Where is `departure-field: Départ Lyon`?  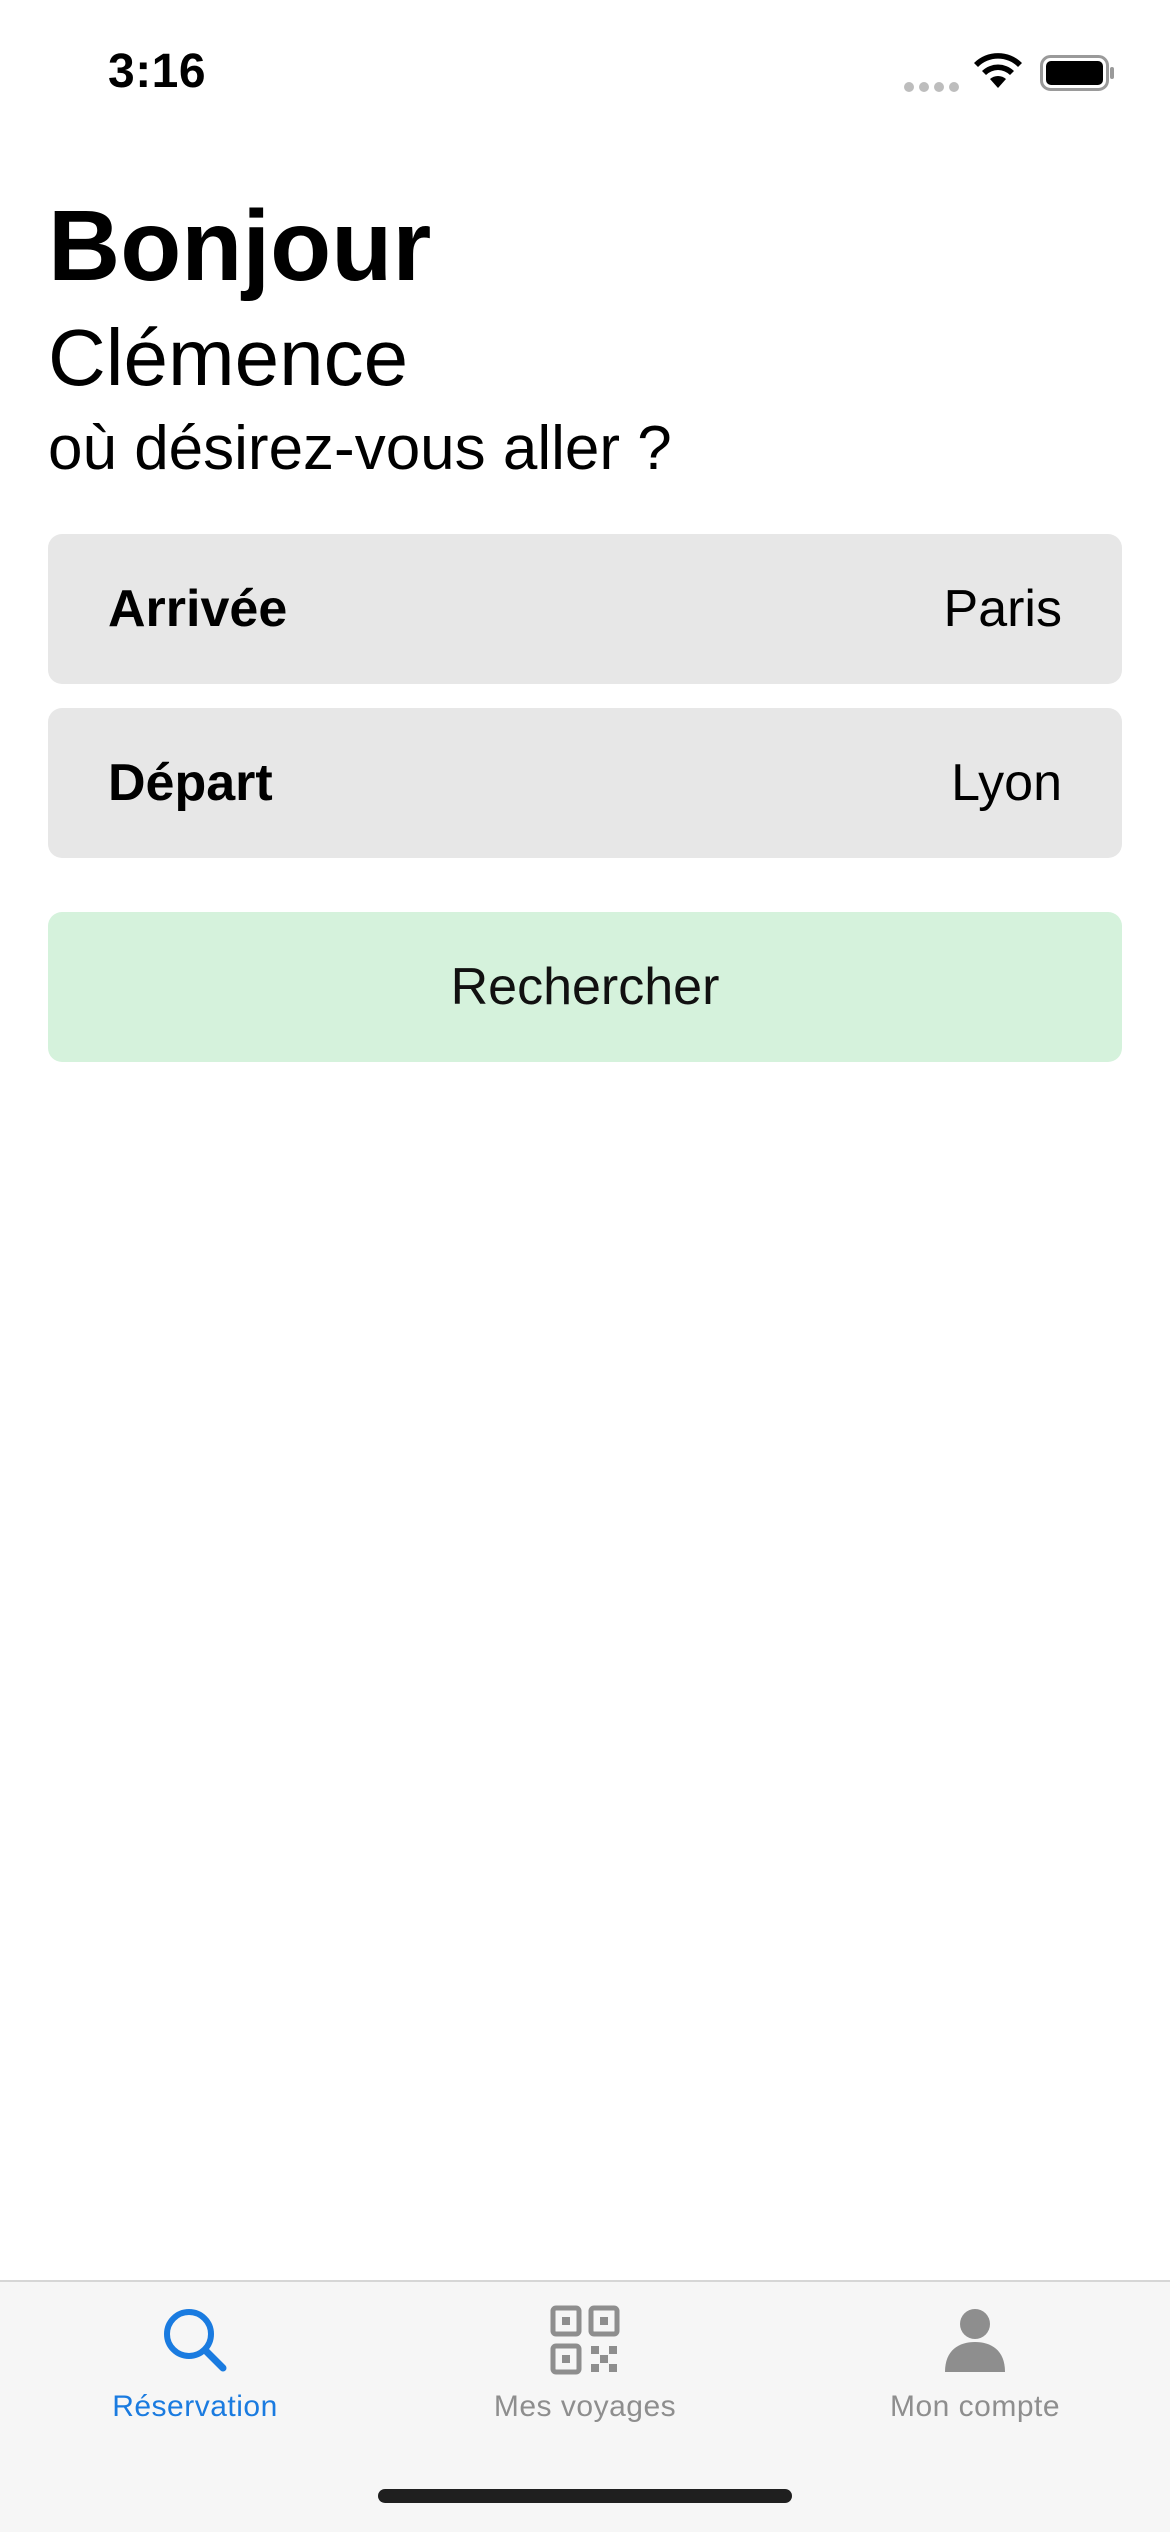 departure-field: Départ Lyon is located at coordinates (585, 783).